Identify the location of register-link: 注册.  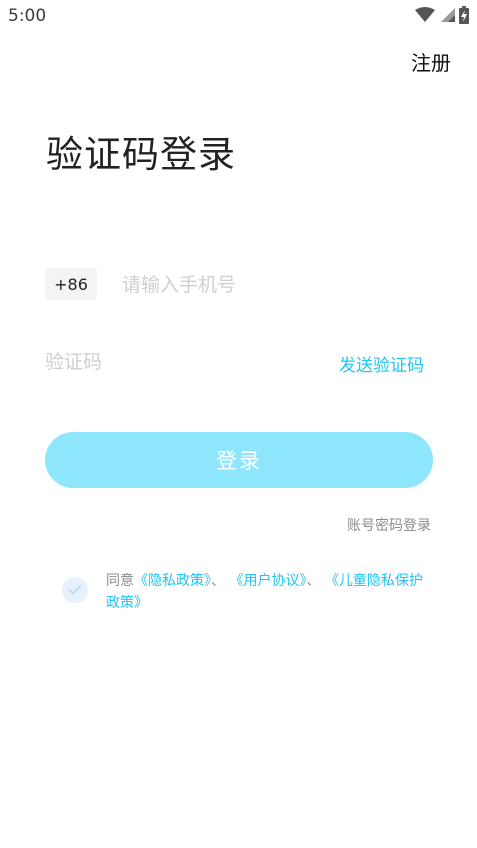
(431, 61).